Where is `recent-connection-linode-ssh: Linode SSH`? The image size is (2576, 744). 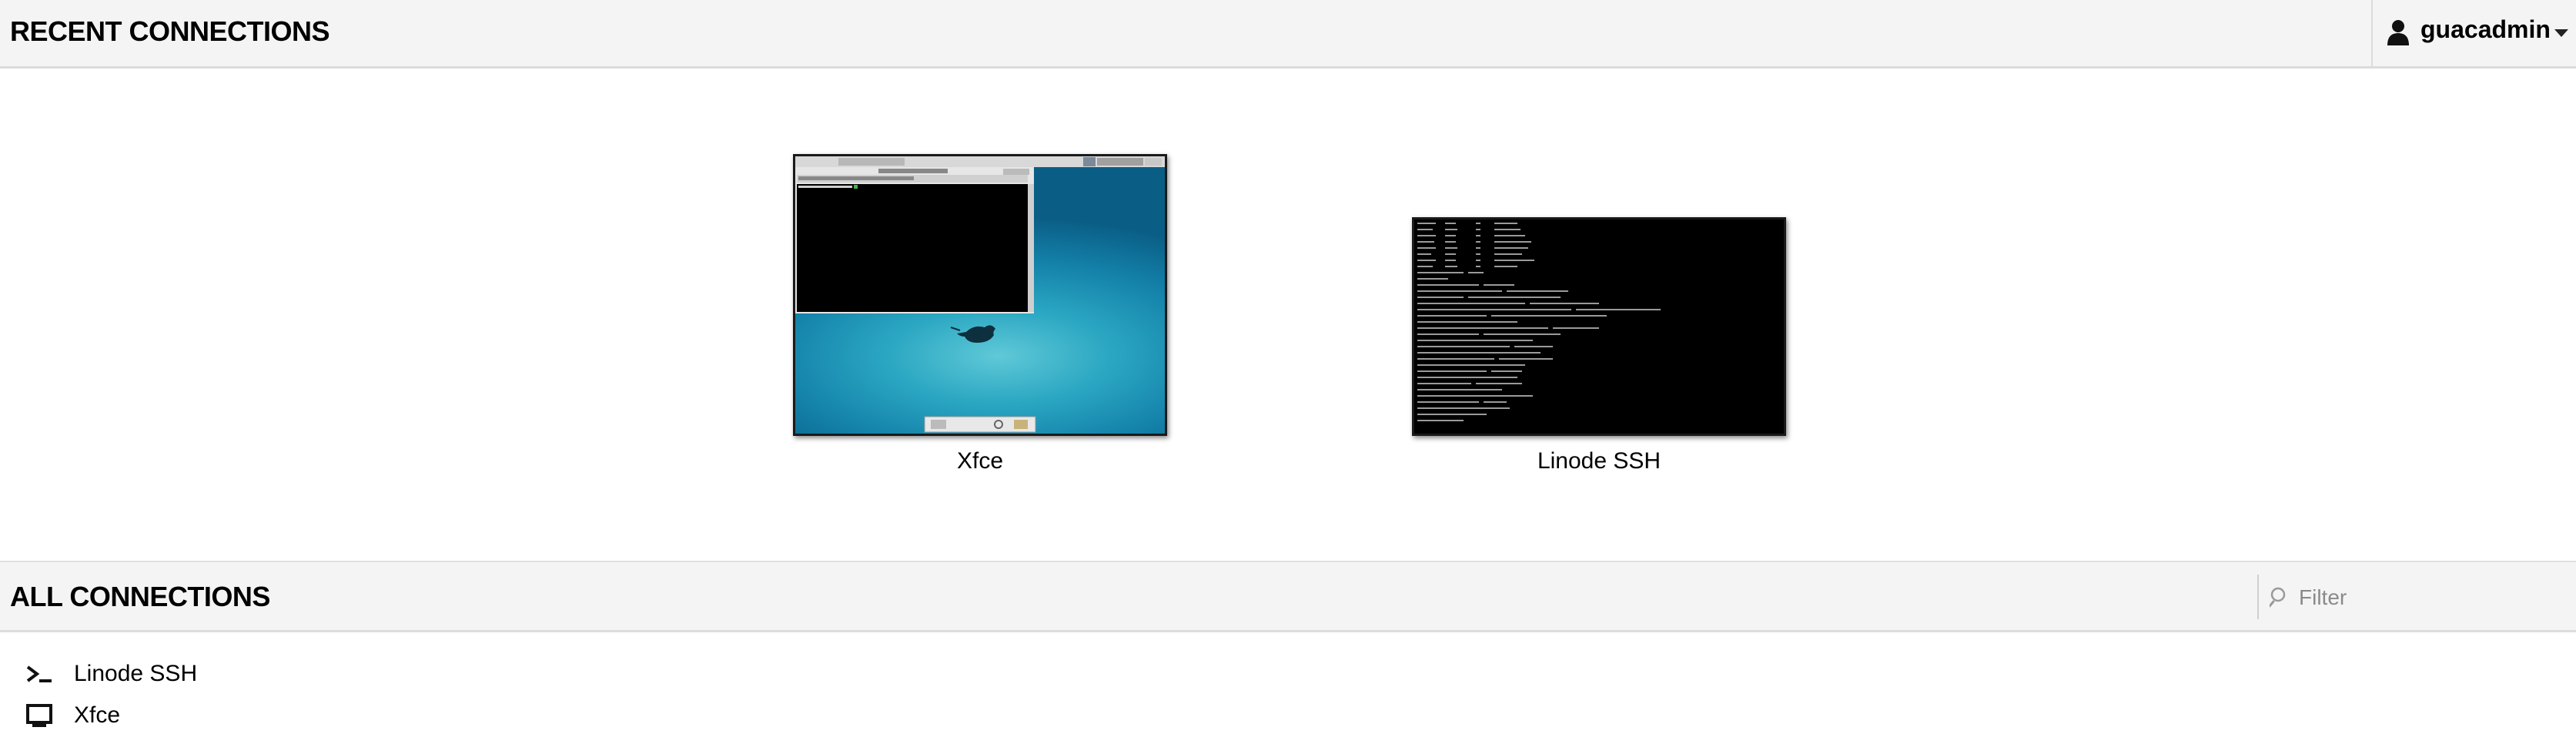
recent-connection-linode-ssh: Linode SSH is located at coordinates (1599, 348).